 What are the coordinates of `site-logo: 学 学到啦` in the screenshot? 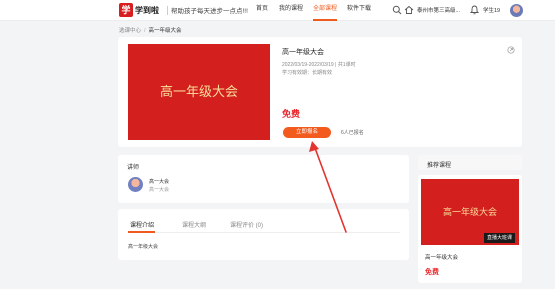 It's located at (139, 10).